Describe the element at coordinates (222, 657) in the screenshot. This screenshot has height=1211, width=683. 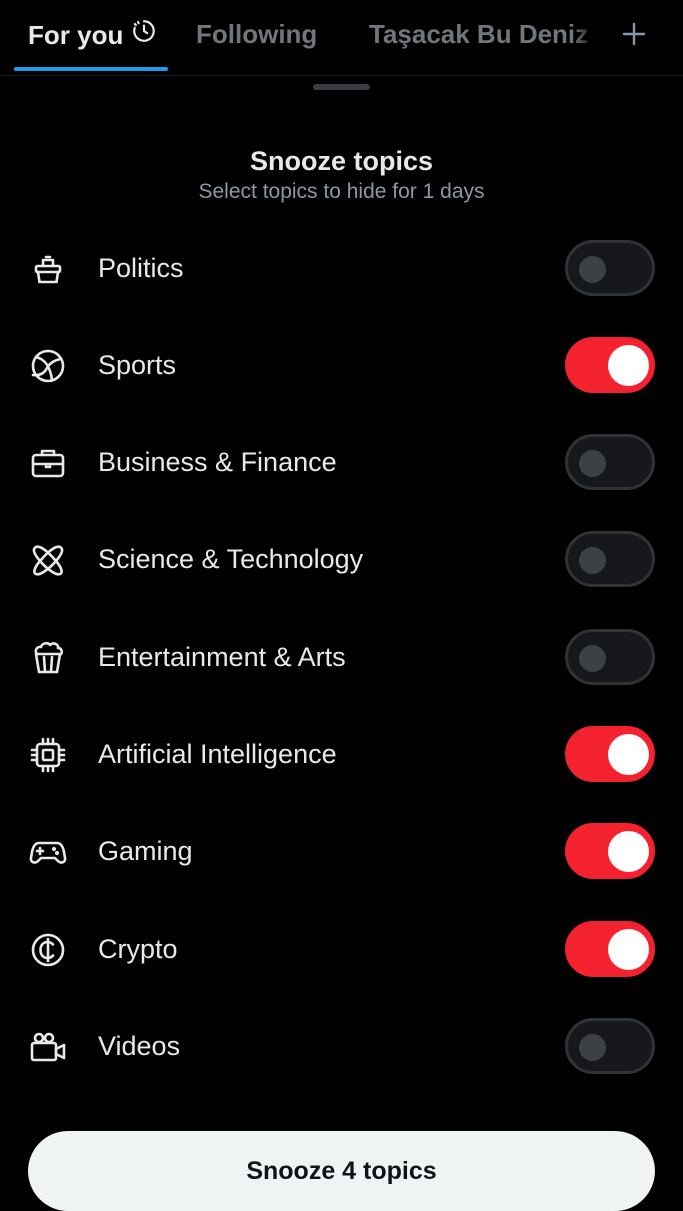
I see `topic-label: Entertainment & Arts` at that location.